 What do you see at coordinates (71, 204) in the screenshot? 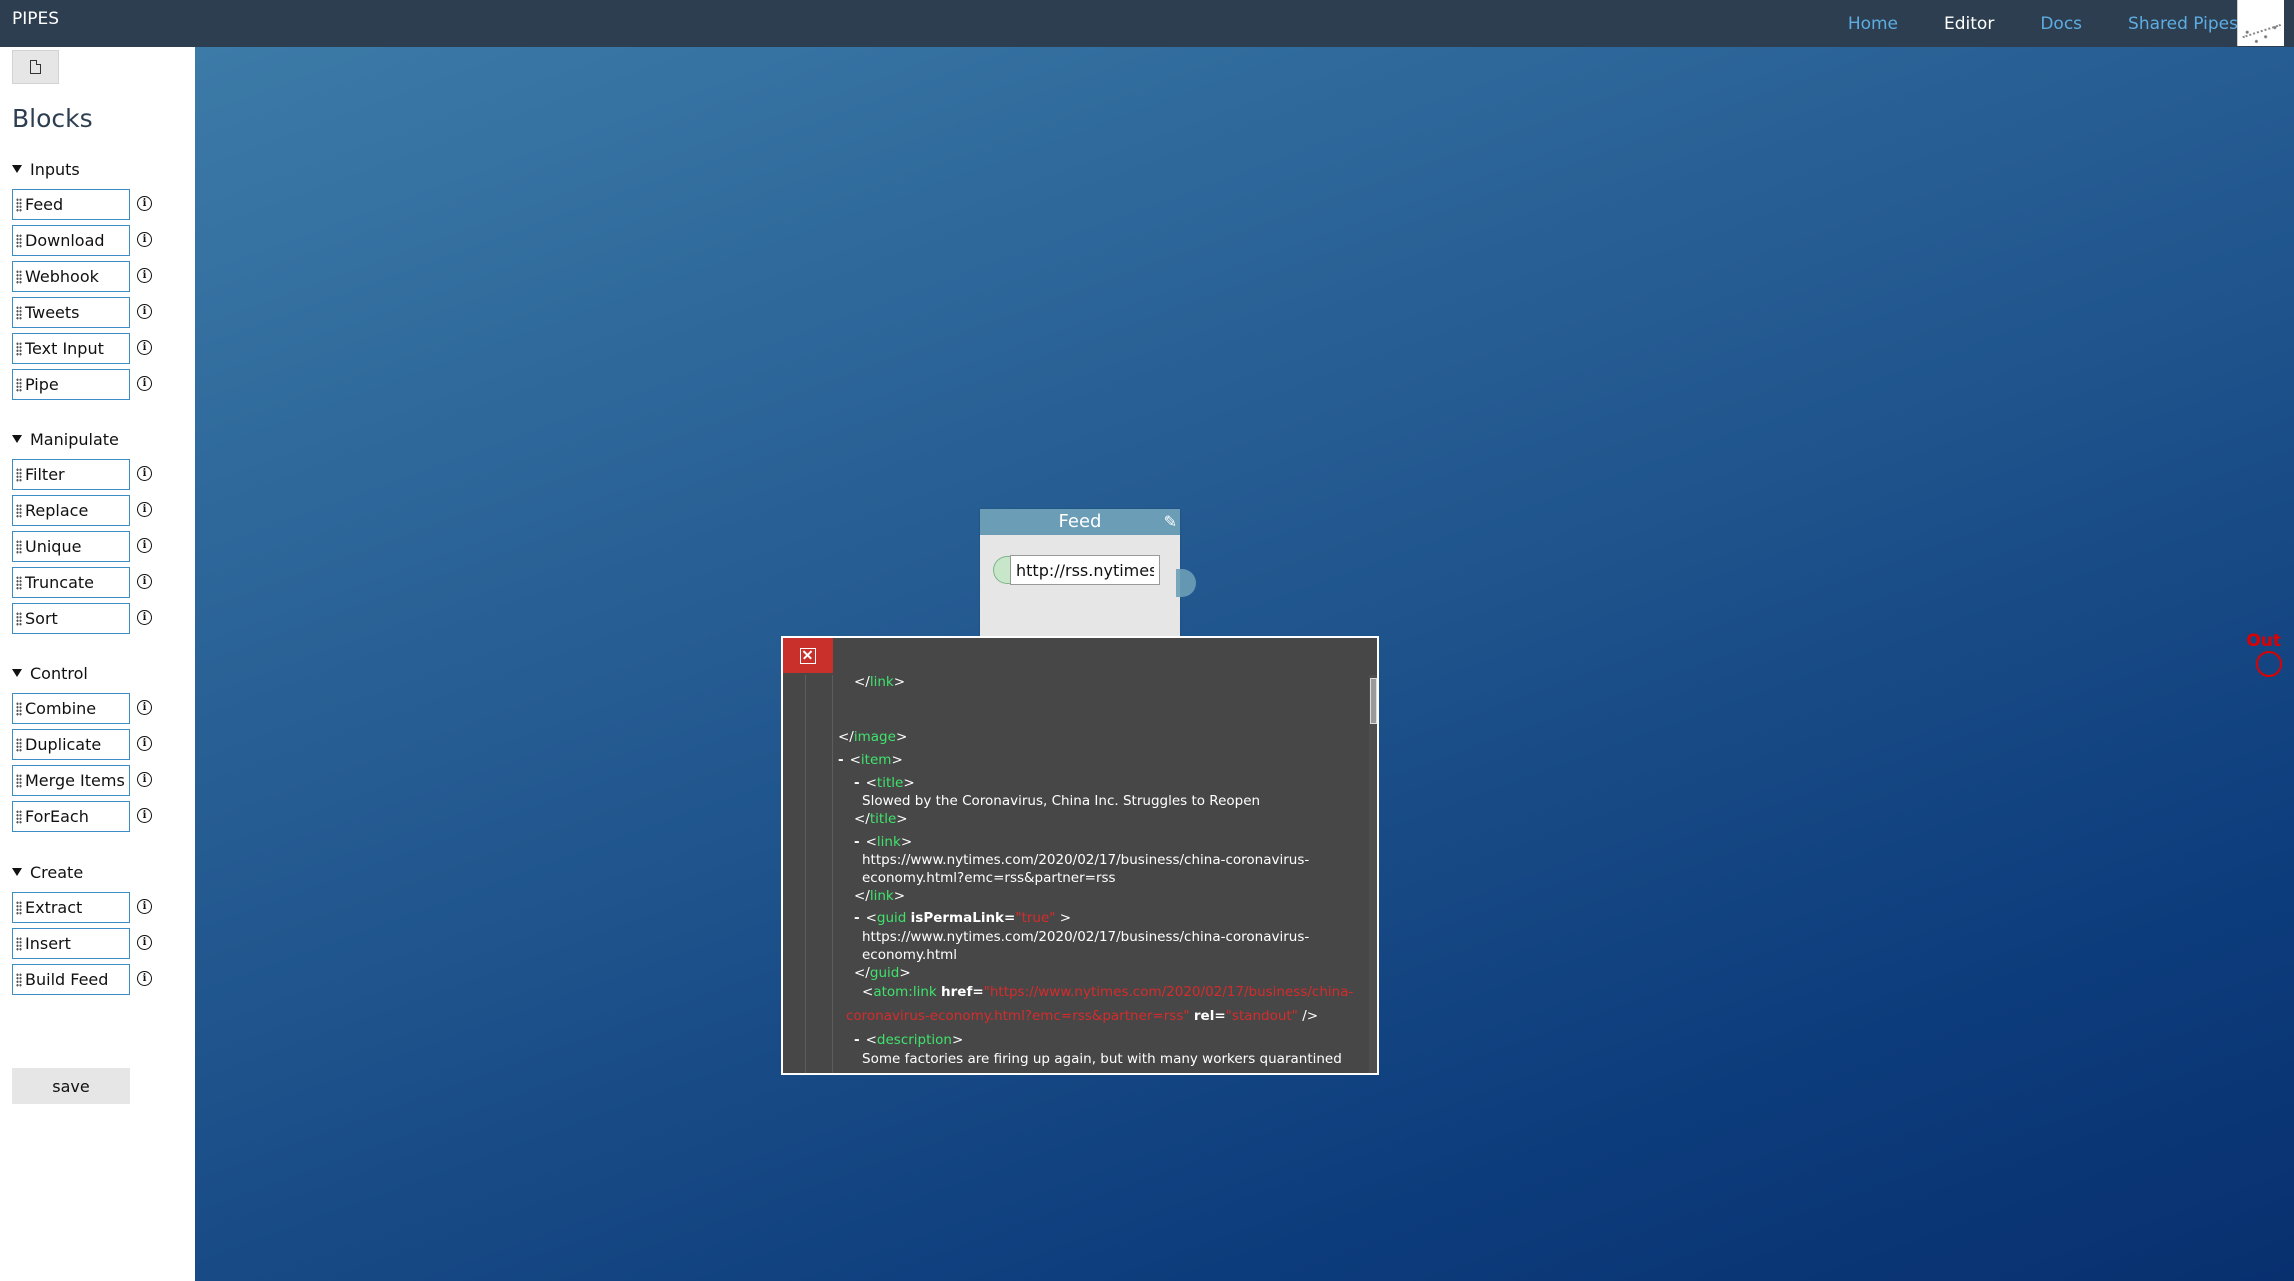
I see `block-feed: Feed` at bounding box center [71, 204].